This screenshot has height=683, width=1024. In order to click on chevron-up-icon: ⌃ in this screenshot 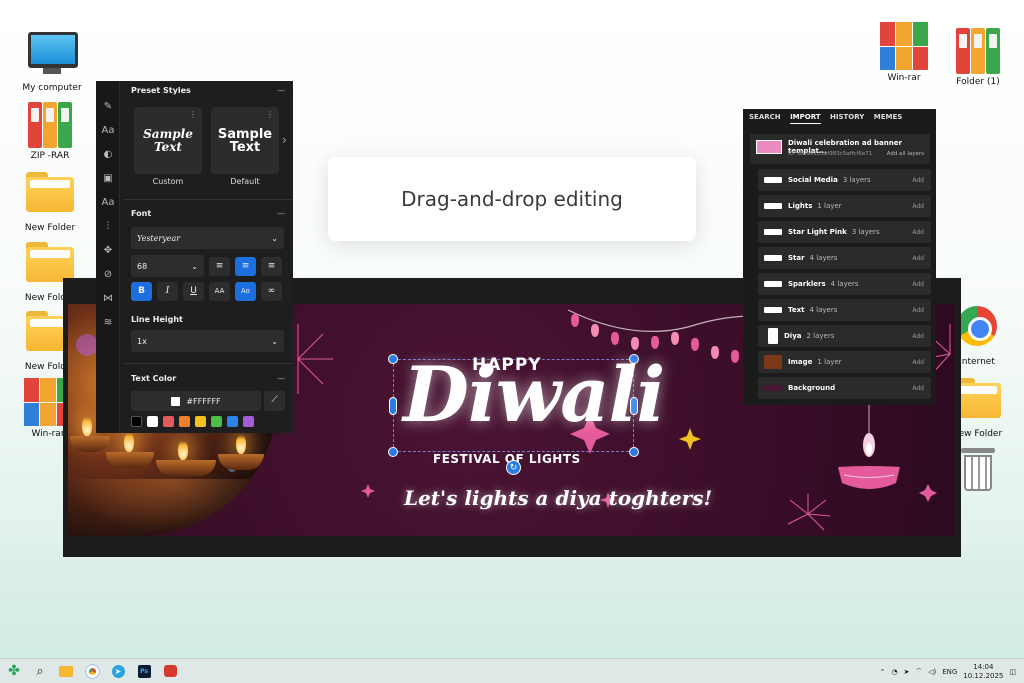, I will do `click(883, 672)`.